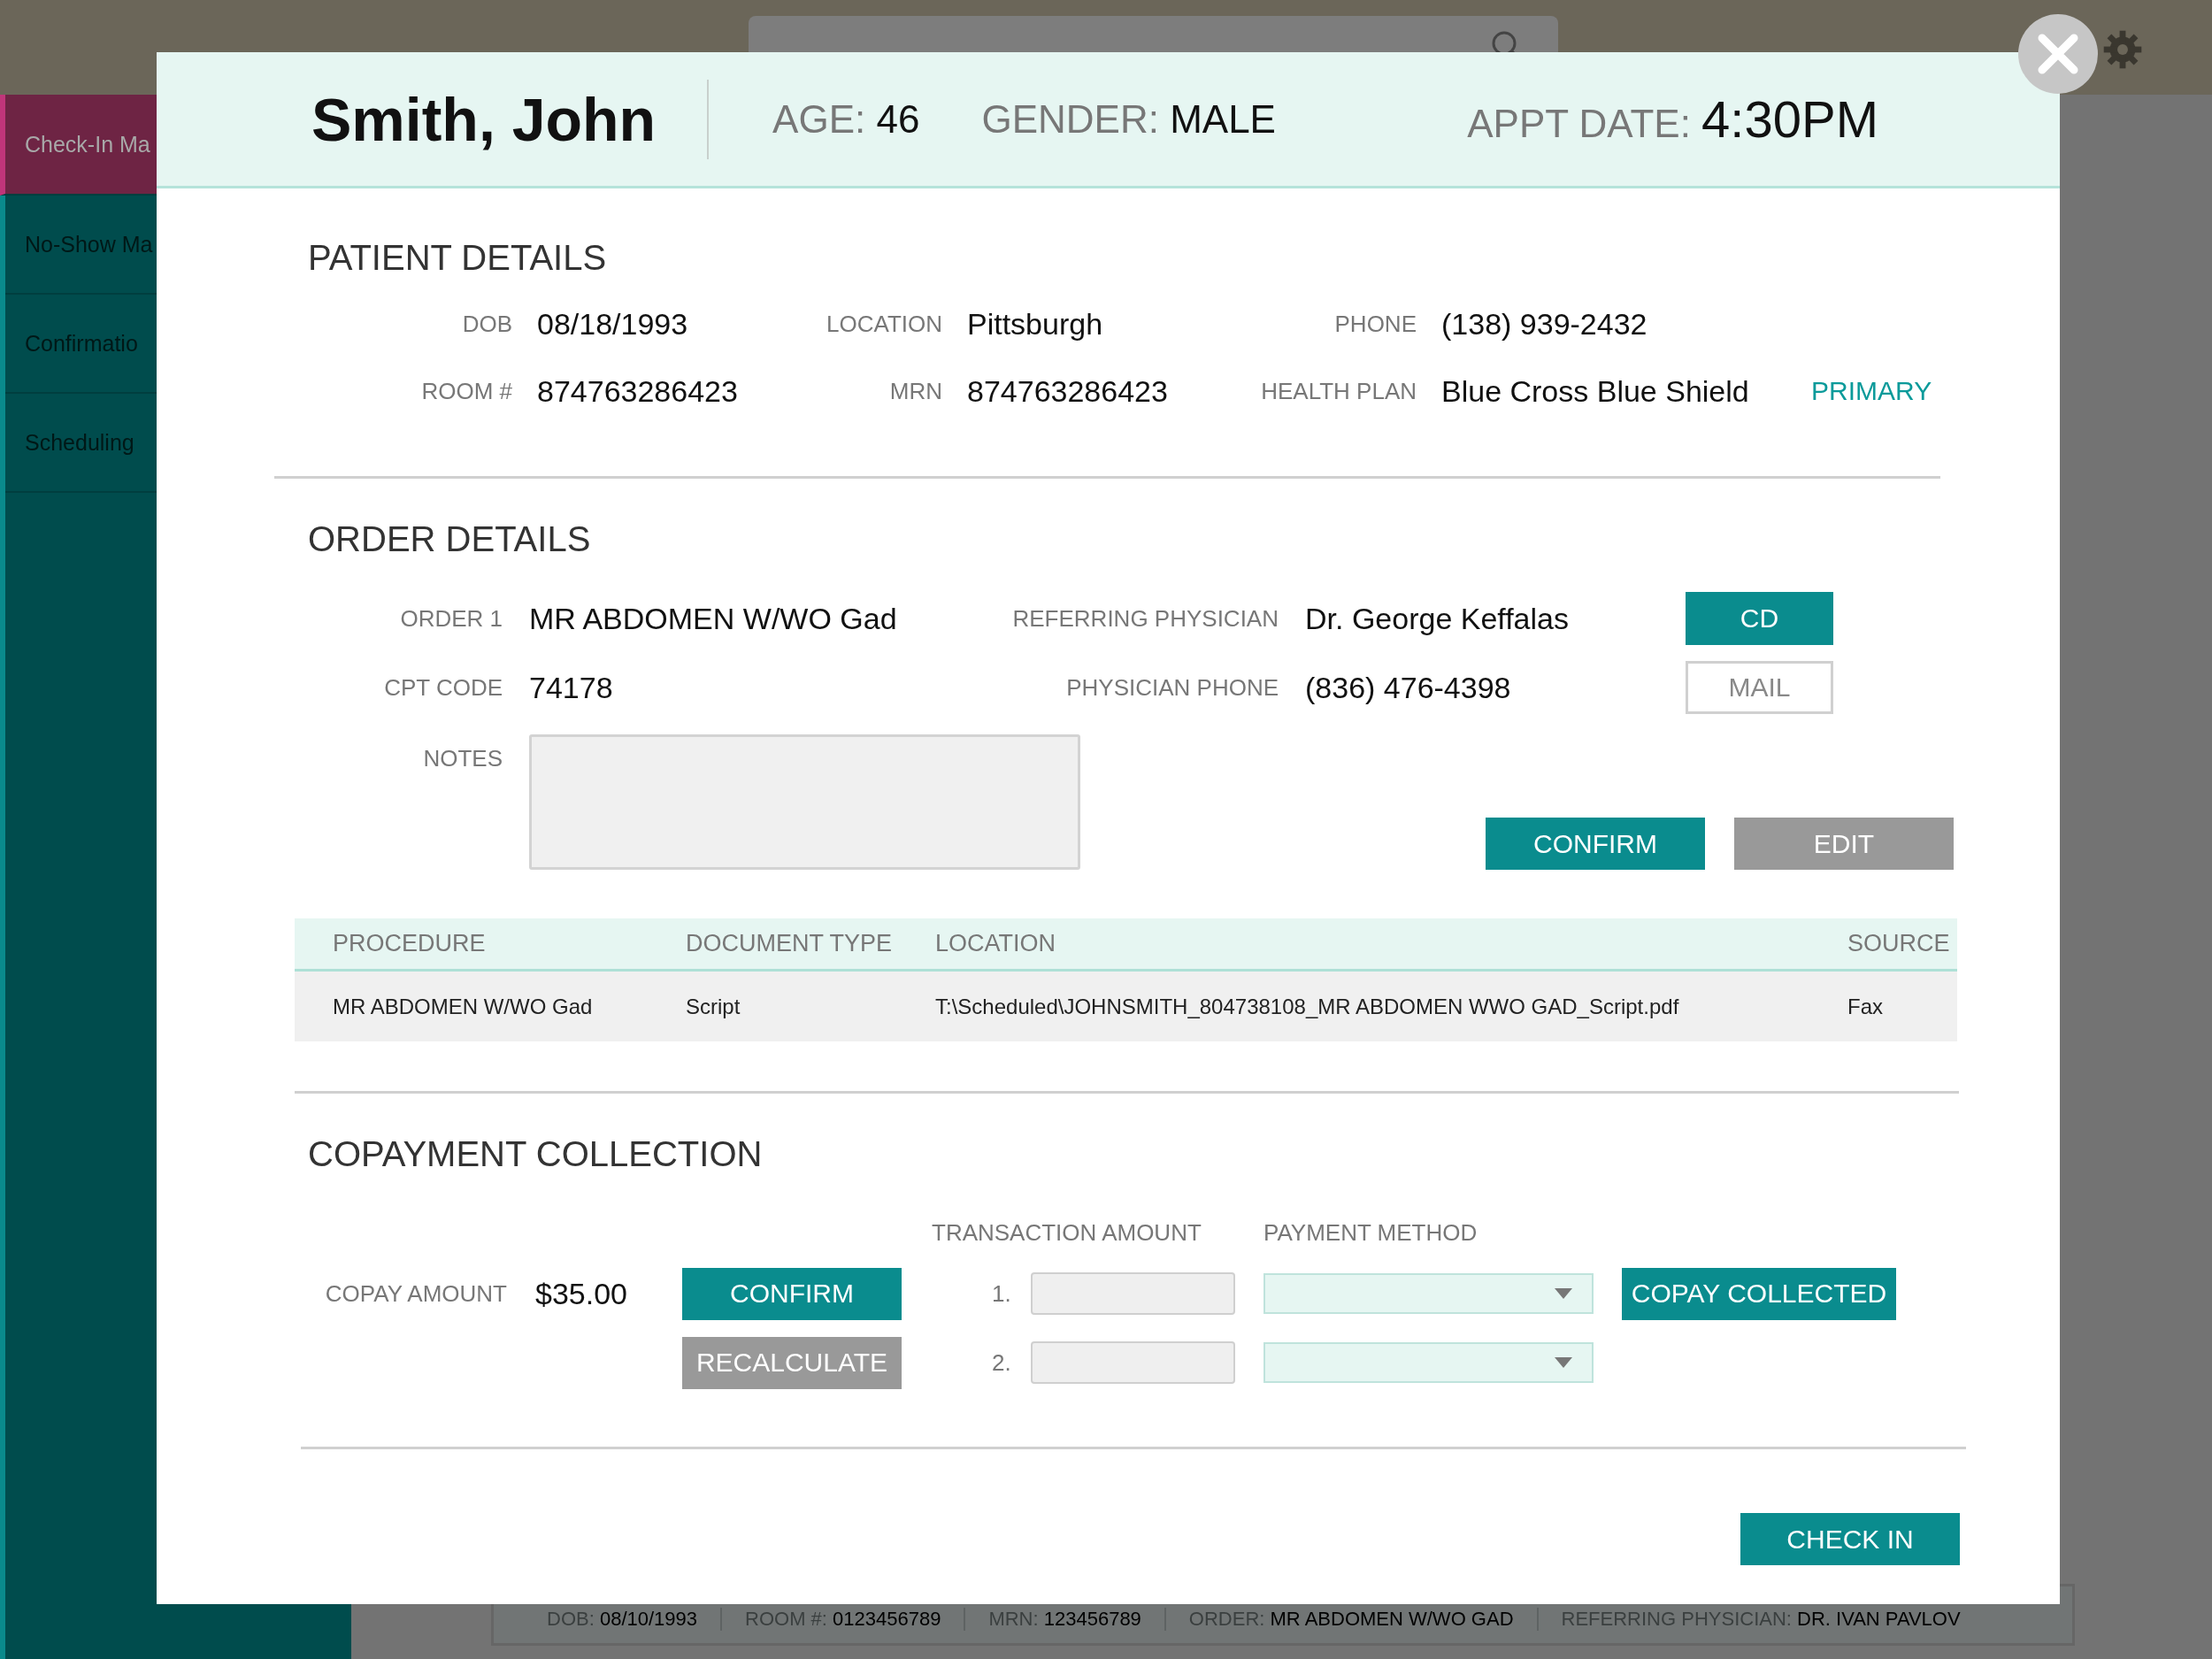  I want to click on patient-name: Smith, John, so click(484, 119).